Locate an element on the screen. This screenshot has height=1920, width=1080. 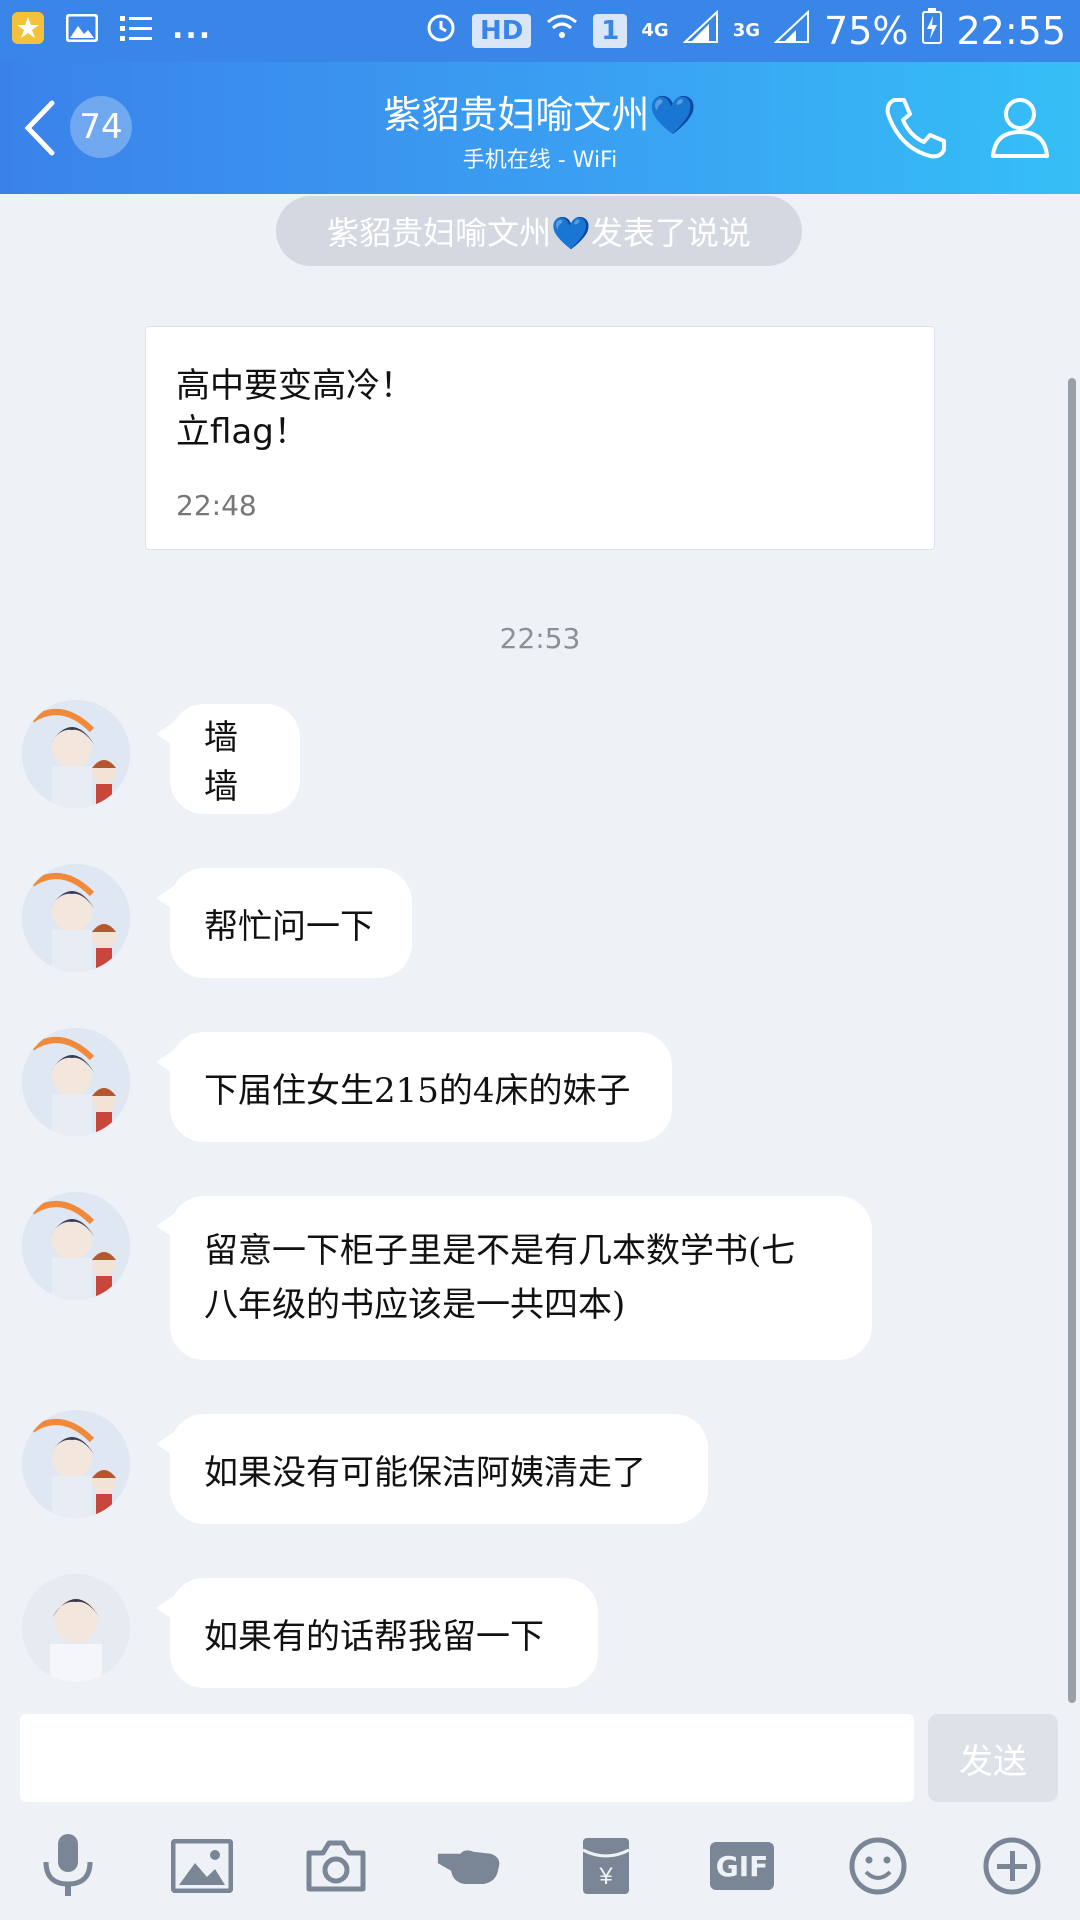
microphone-icon is located at coordinates (68, 1865).